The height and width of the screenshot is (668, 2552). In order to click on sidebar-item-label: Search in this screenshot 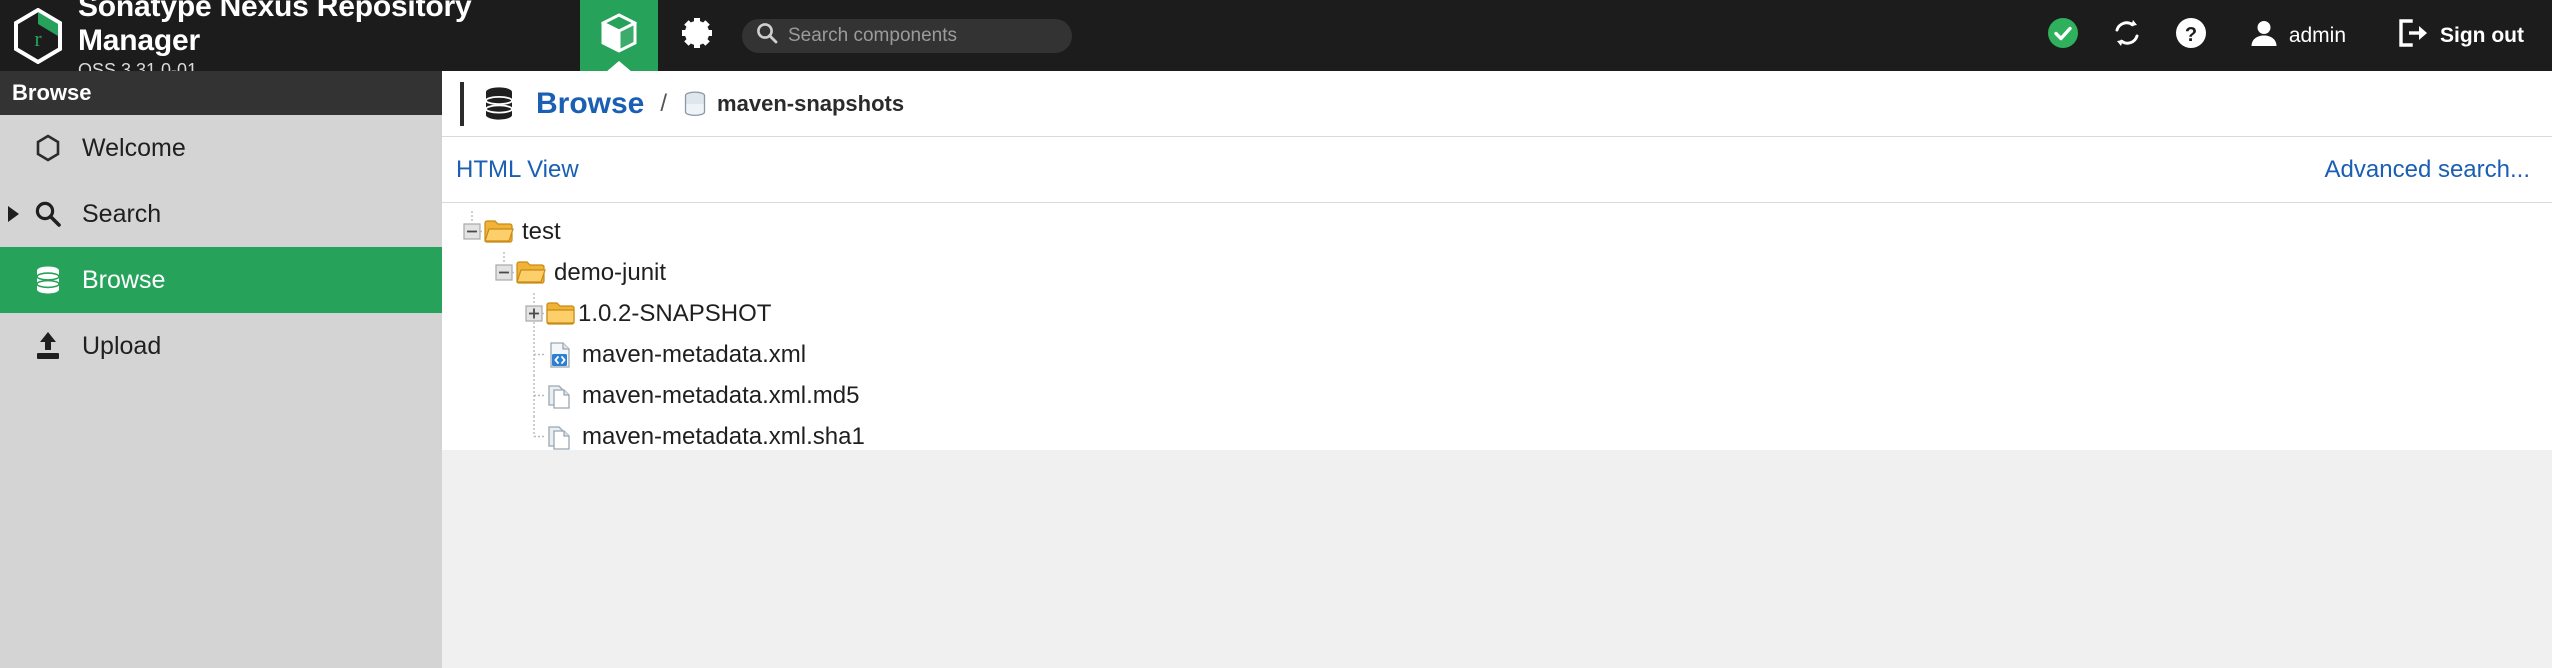, I will do `click(122, 213)`.